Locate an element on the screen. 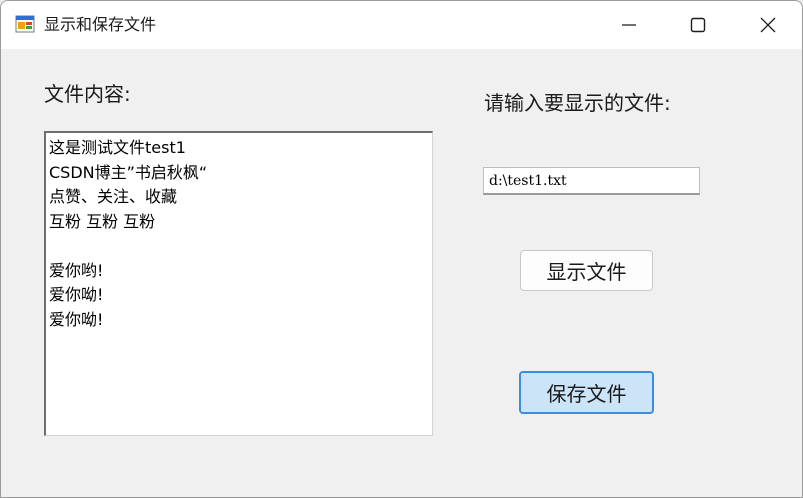 This screenshot has height=498, width=803. file-content-label: 文件内容: is located at coordinates (87, 94).